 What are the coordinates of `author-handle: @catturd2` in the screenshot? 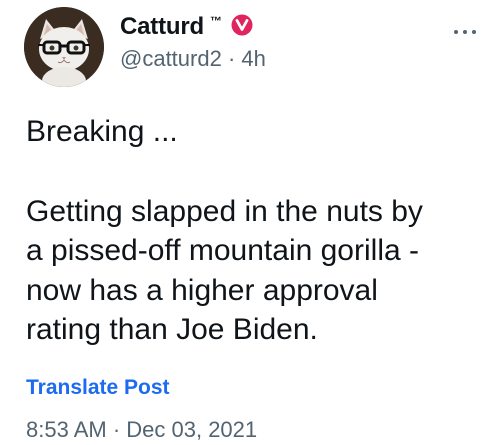 It's located at (171, 58).